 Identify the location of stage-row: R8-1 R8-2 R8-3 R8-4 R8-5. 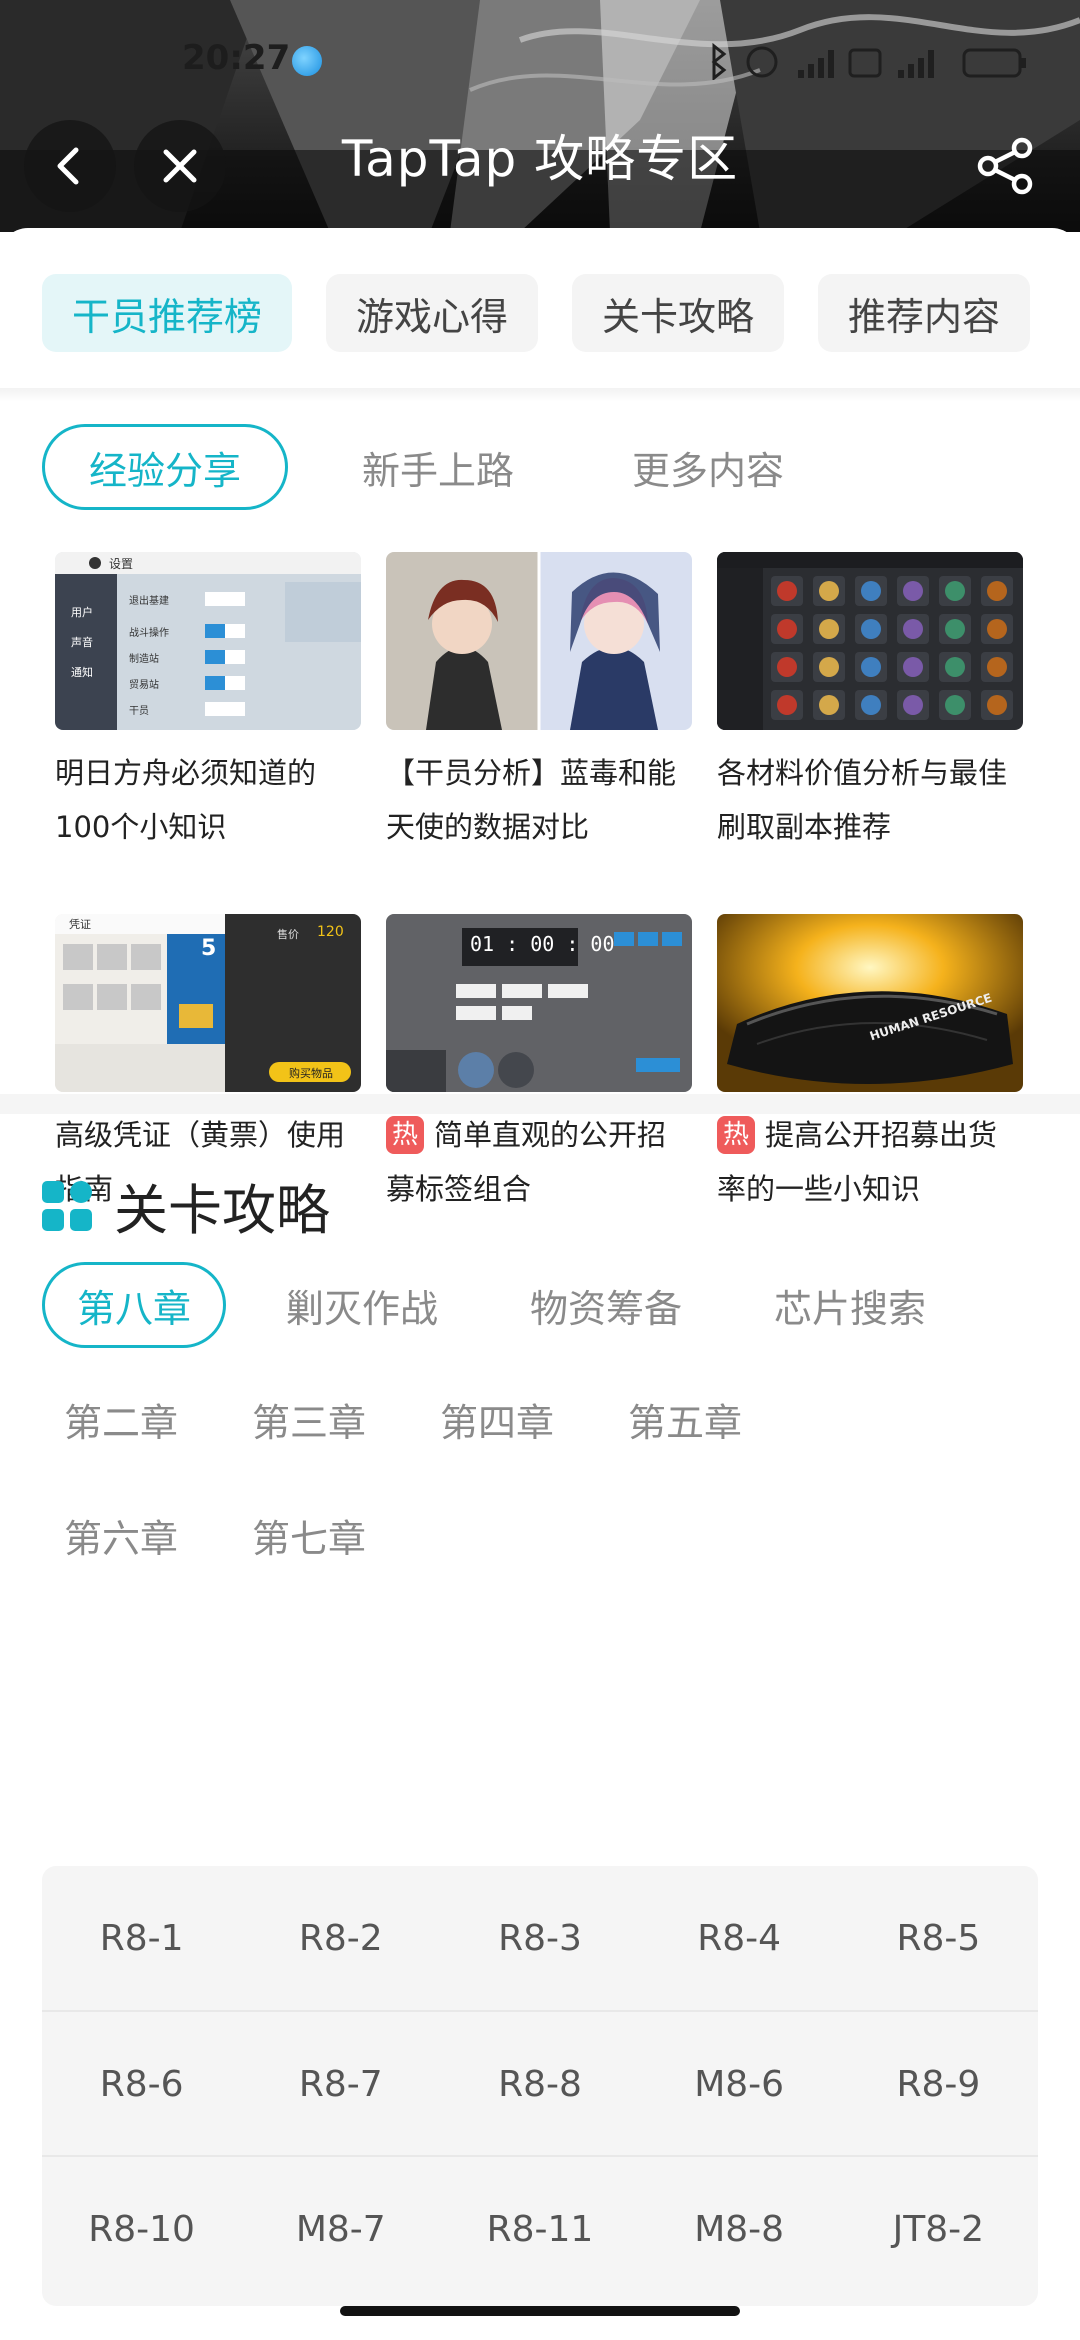
(540, 1938).